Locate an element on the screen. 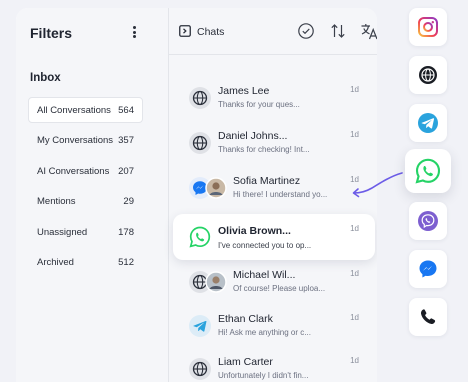  filter-label: Unassigned is located at coordinates (62, 232).